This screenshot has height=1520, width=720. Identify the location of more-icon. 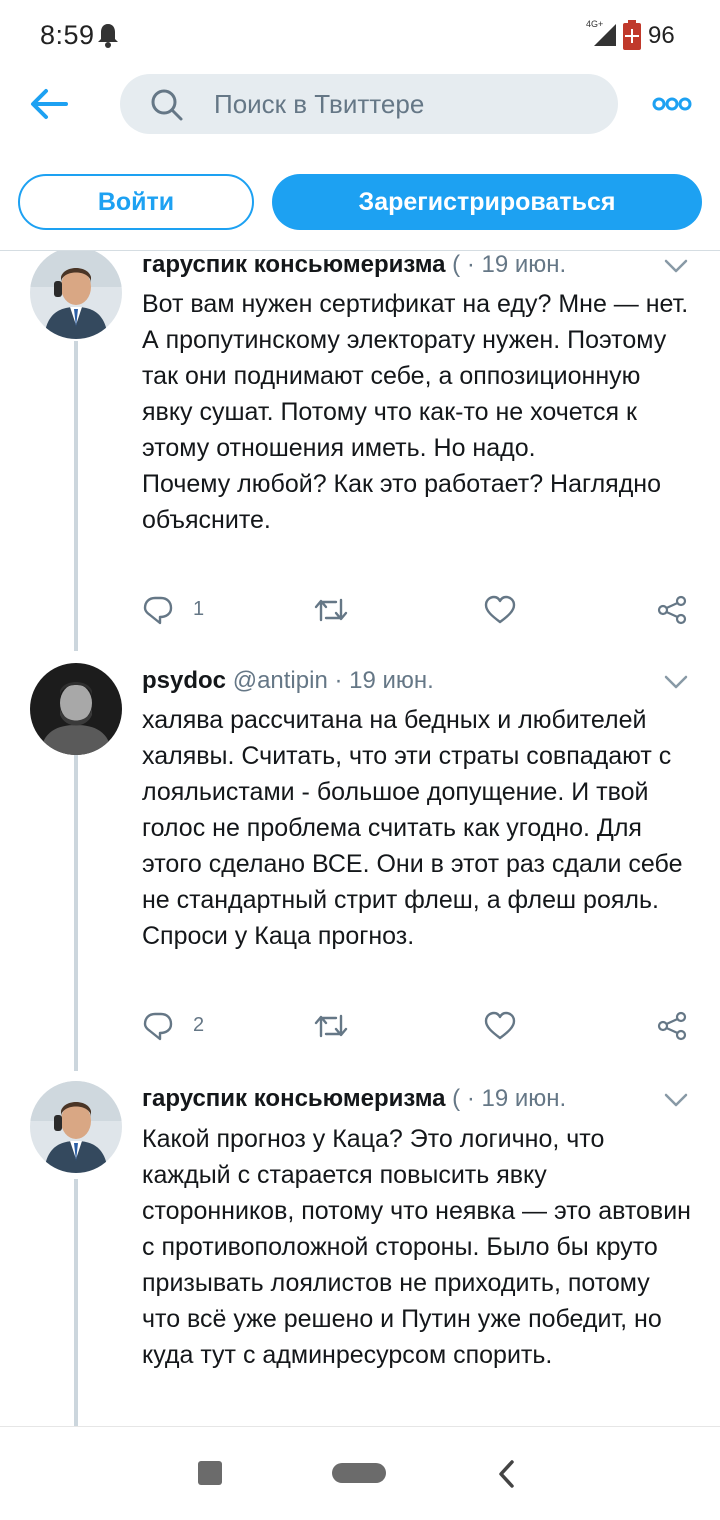
(672, 104).